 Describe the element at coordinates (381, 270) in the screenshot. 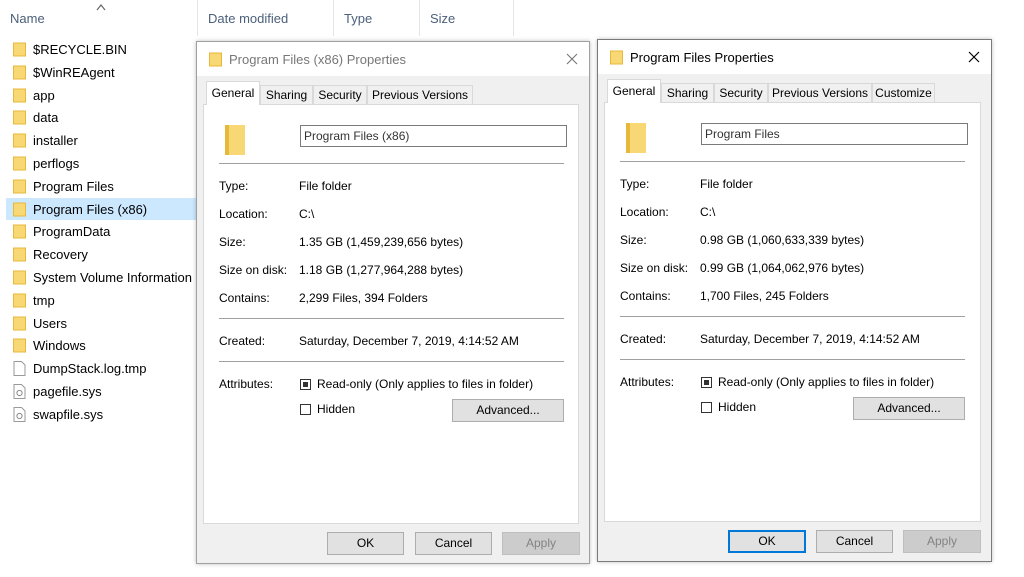

I see `size-on-disk-value: 1.18 GB (1,277,964,288 bytes)` at that location.